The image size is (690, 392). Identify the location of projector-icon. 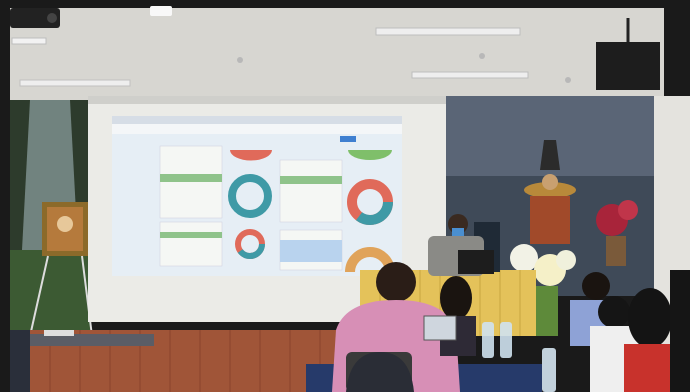
(35, 18).